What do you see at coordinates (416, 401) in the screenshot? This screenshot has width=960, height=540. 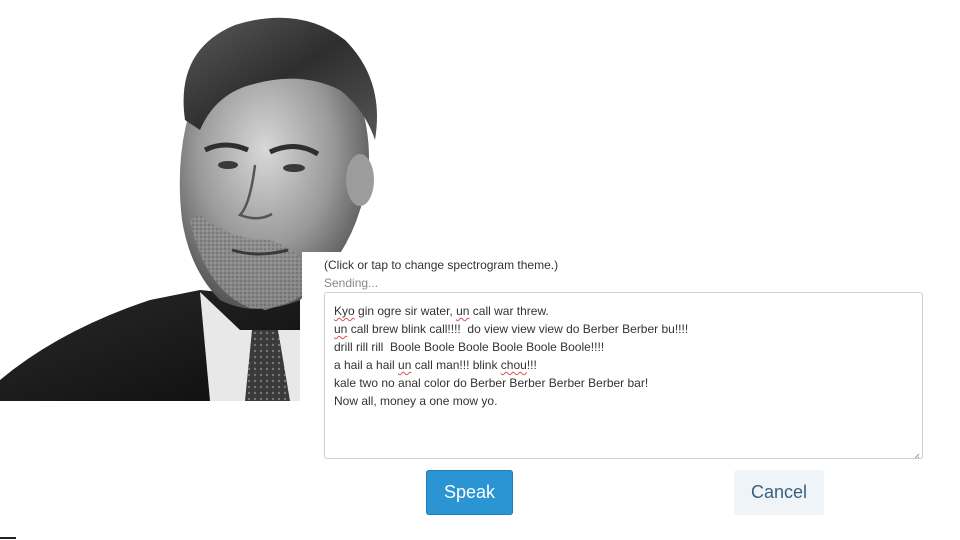 I see `text-segment: Now all, money a one mow yo.` at bounding box center [416, 401].